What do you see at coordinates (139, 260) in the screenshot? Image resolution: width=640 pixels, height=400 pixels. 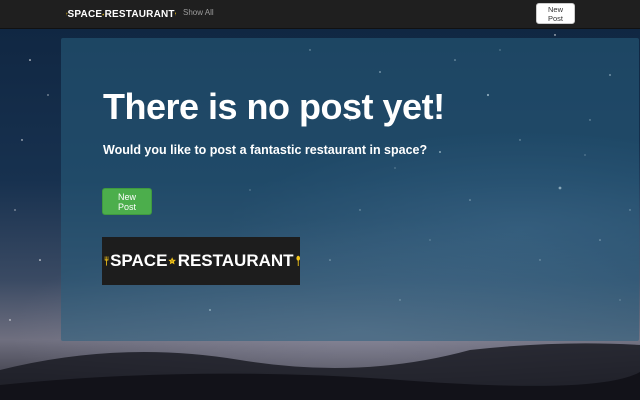 I see `logo-text-space: SPACE` at bounding box center [139, 260].